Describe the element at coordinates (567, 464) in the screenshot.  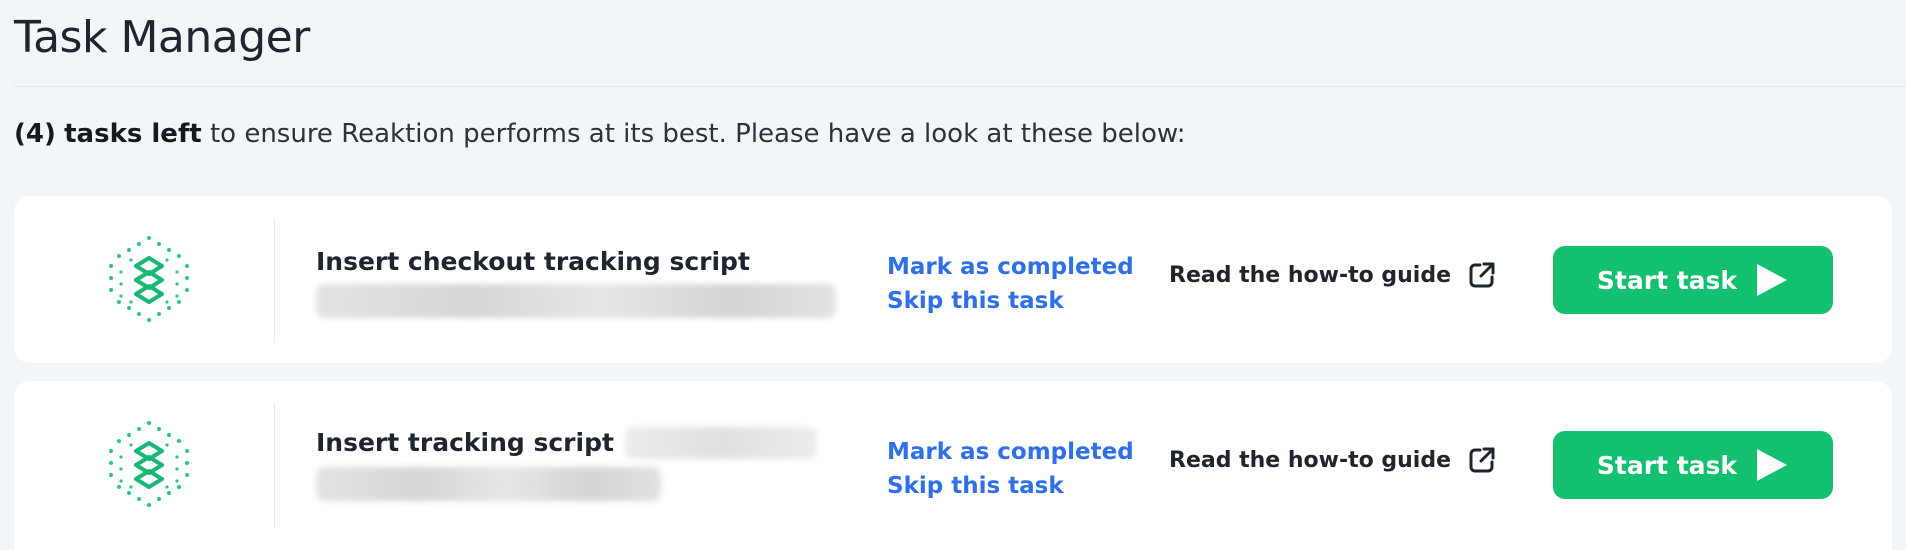
I see `task-info: Insert tracking script` at that location.